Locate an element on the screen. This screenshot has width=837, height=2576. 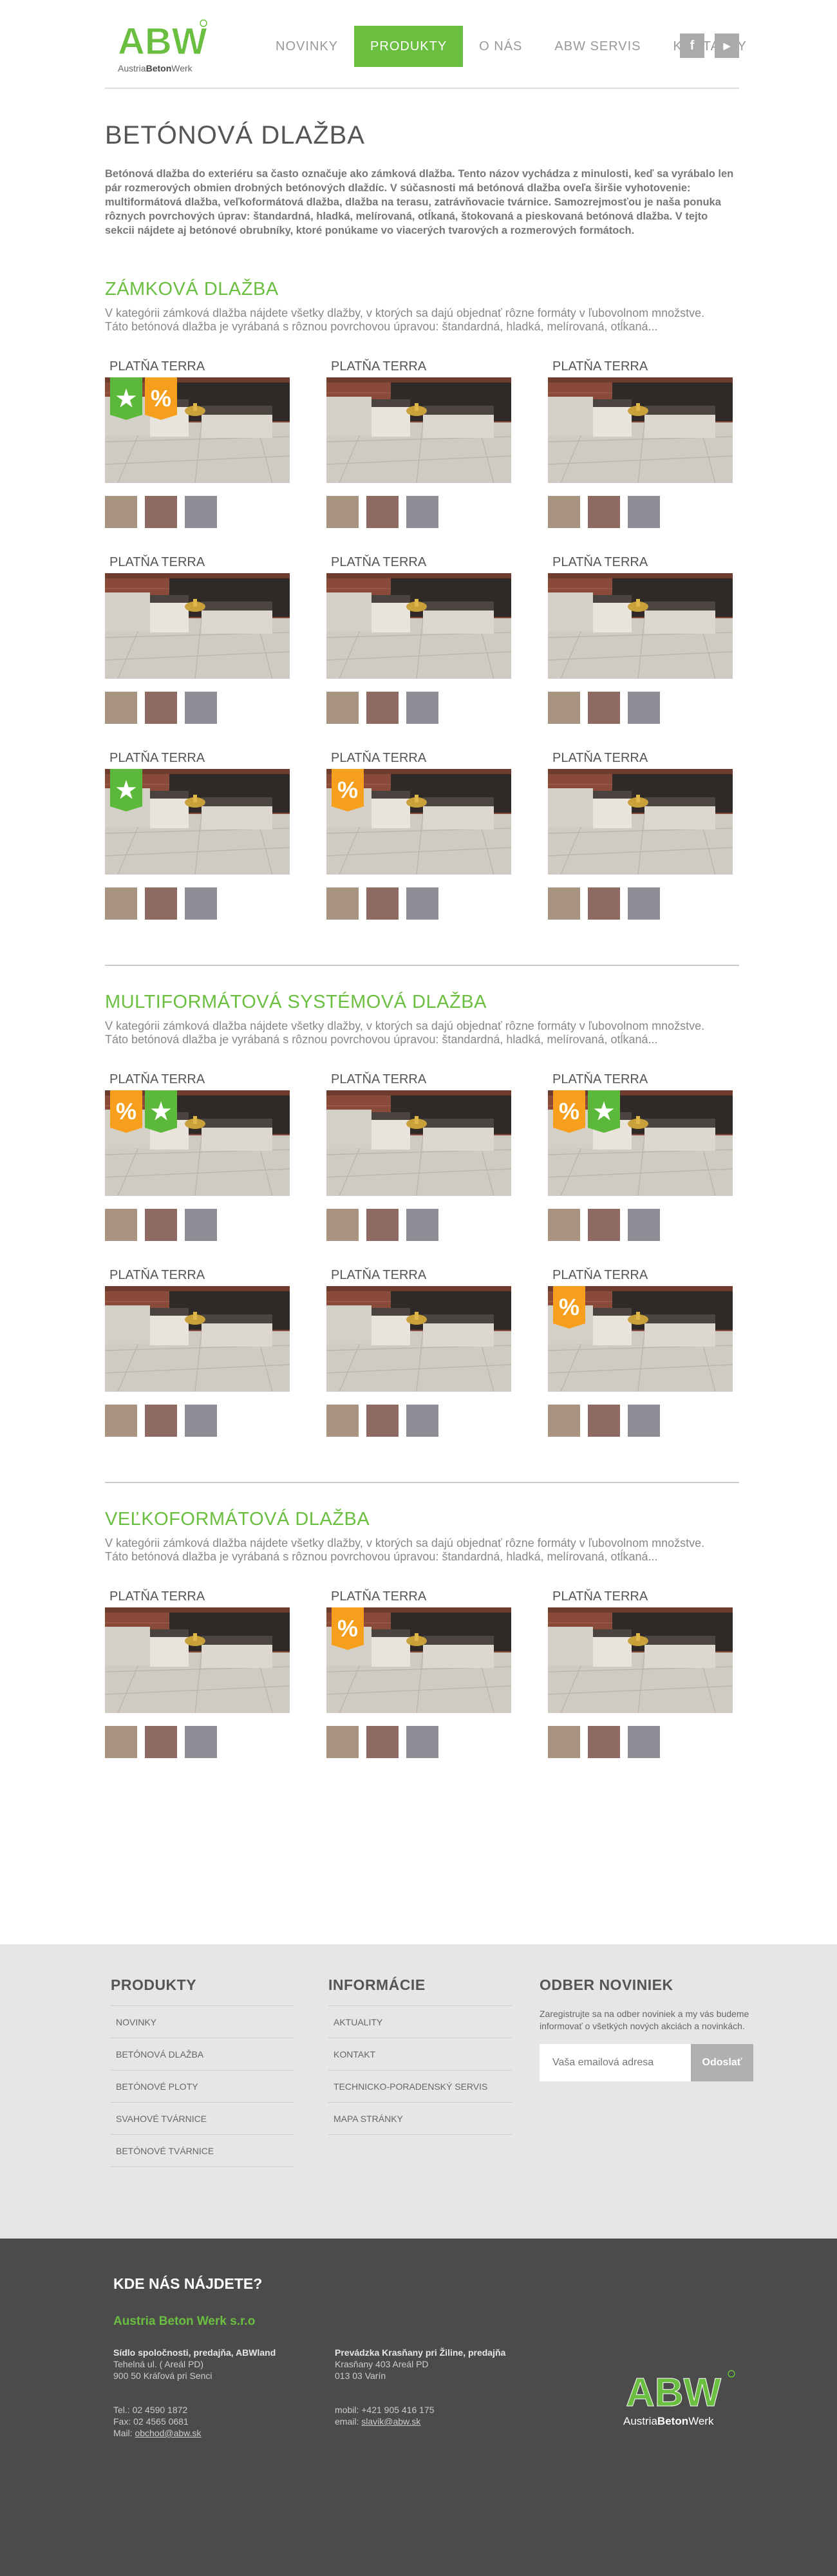
footer-link-technicko-poradensky-servis: TECHNICKO-PORADENSKÝ SERVIS is located at coordinates (407, 2086).